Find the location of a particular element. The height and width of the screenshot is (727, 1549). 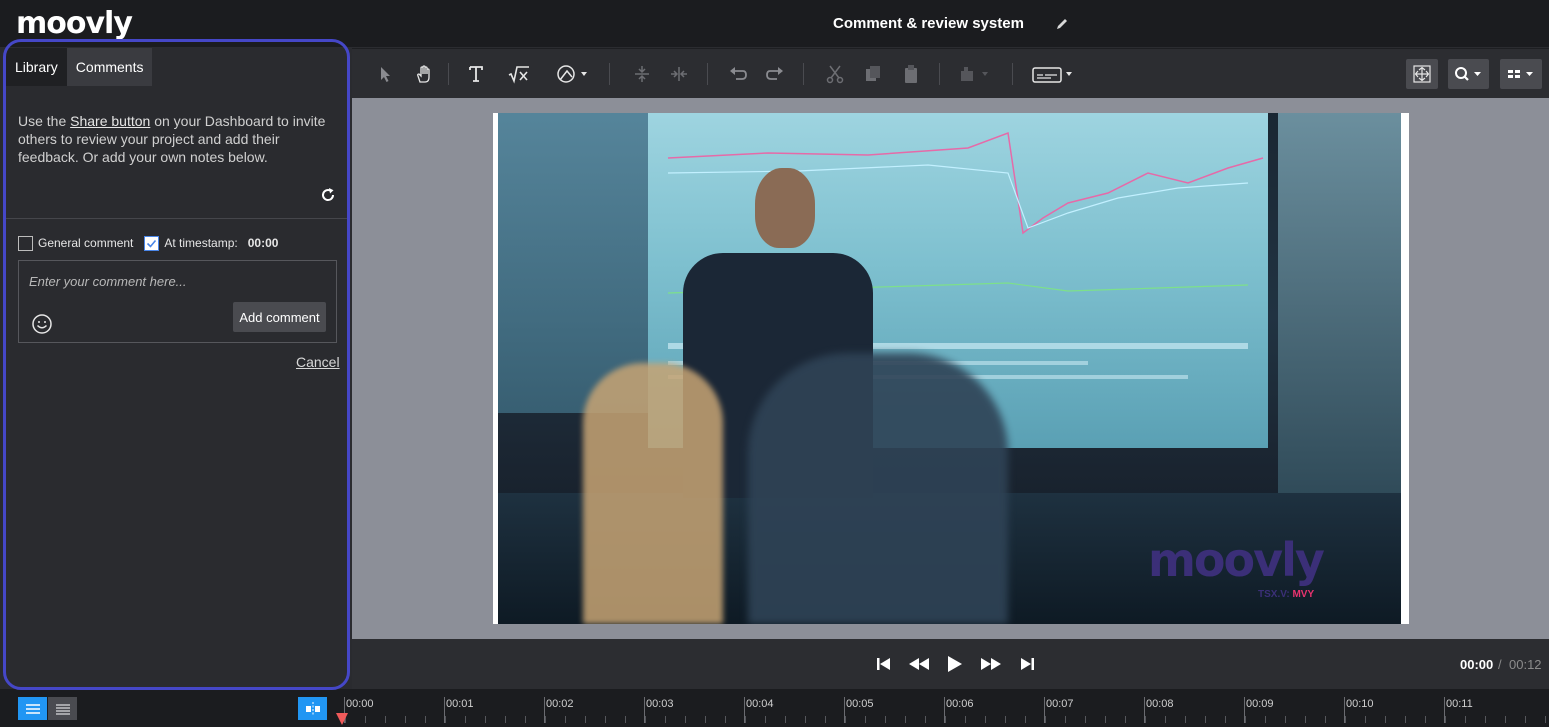

comment-type-row: General comment At timestamp: 00:00 is located at coordinates (148, 243).